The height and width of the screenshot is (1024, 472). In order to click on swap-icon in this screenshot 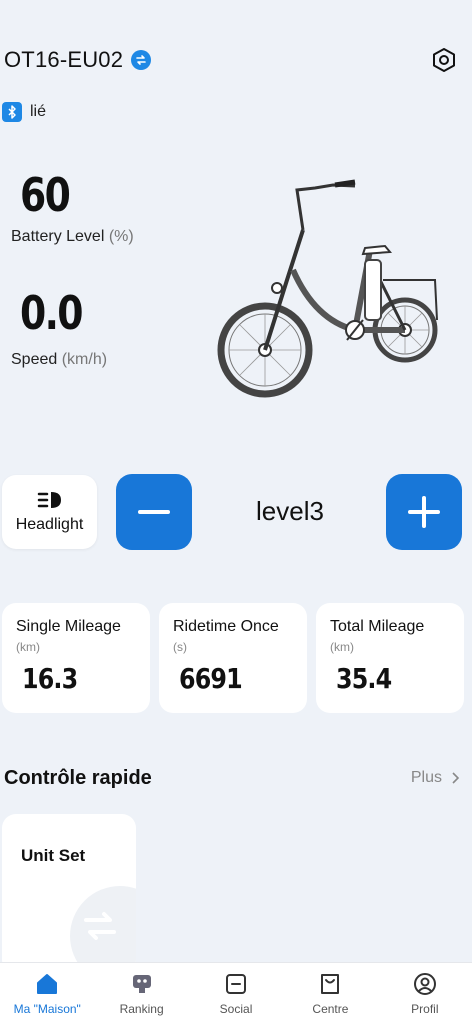, I will do `click(103, 930)`.